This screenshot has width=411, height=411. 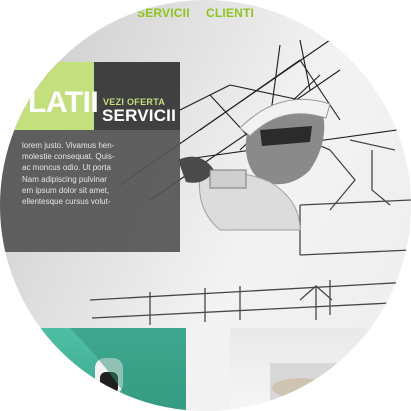 I want to click on body-line: molestie consequat. Quis-, so click(x=68, y=157).